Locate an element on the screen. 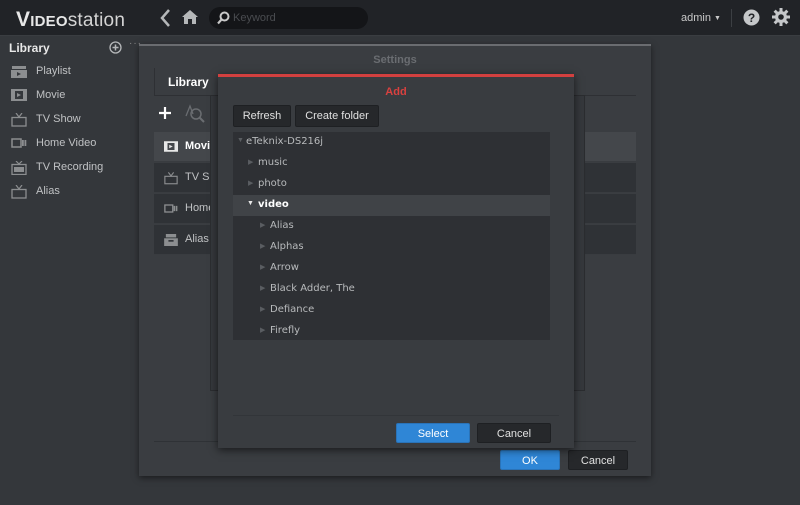  tree-node-label: Alphas is located at coordinates (287, 246).